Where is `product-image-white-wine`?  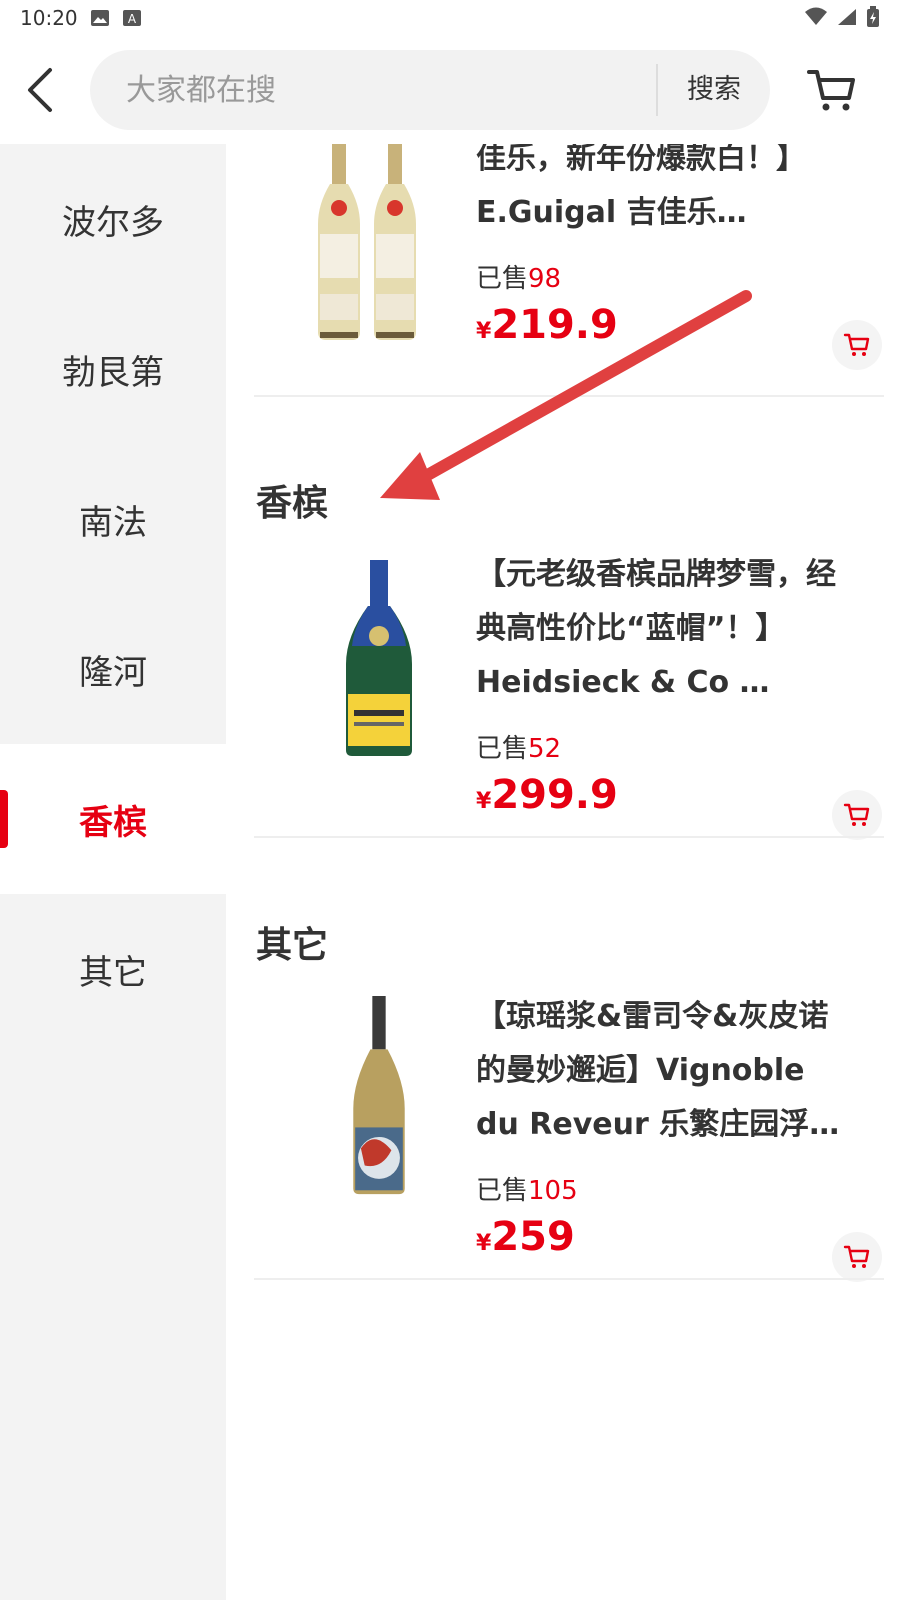 product-image-white-wine is located at coordinates (367, 242).